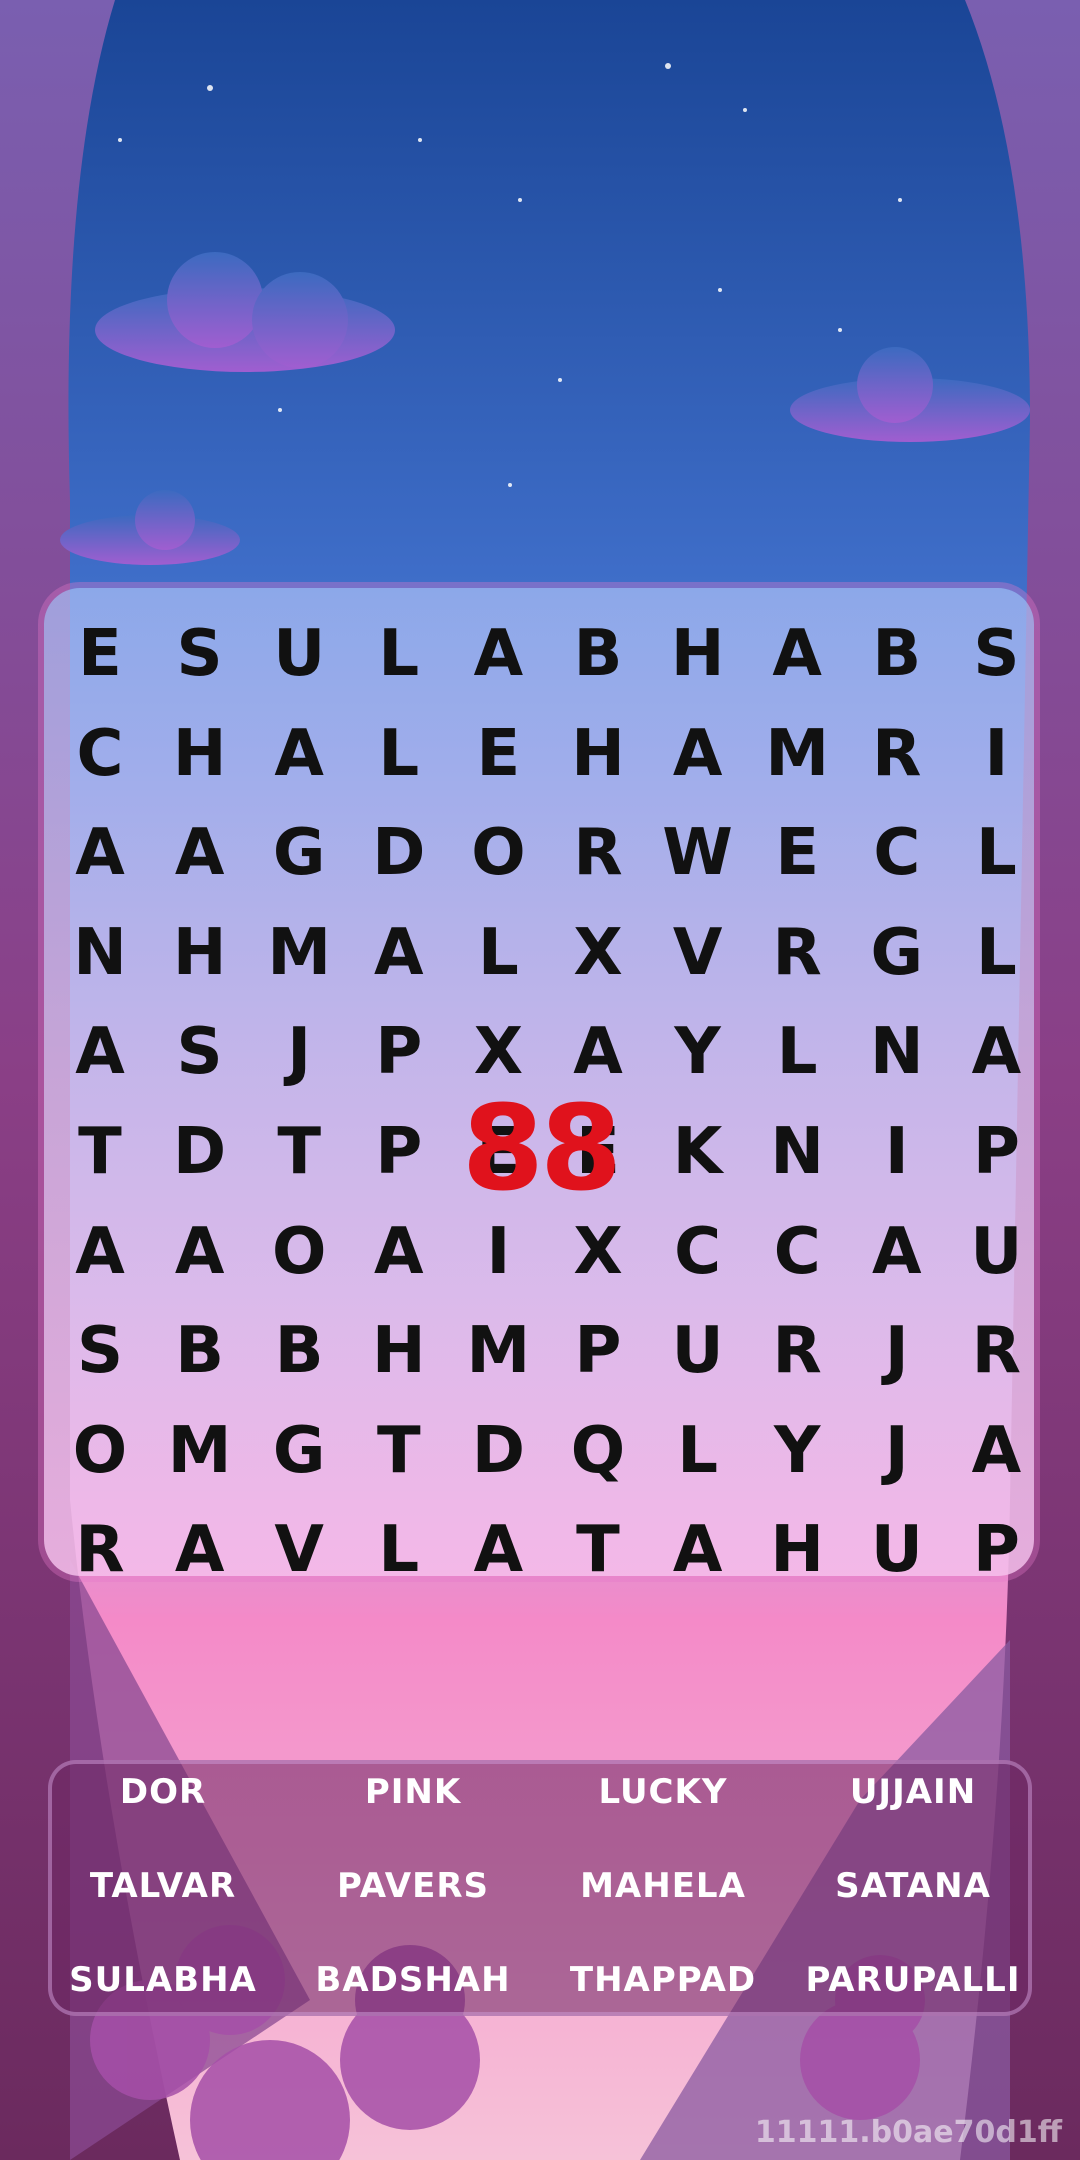  Describe the element at coordinates (908, 2132) in the screenshot. I see `build-id-label: 11111.b0ae70d1ff` at that location.